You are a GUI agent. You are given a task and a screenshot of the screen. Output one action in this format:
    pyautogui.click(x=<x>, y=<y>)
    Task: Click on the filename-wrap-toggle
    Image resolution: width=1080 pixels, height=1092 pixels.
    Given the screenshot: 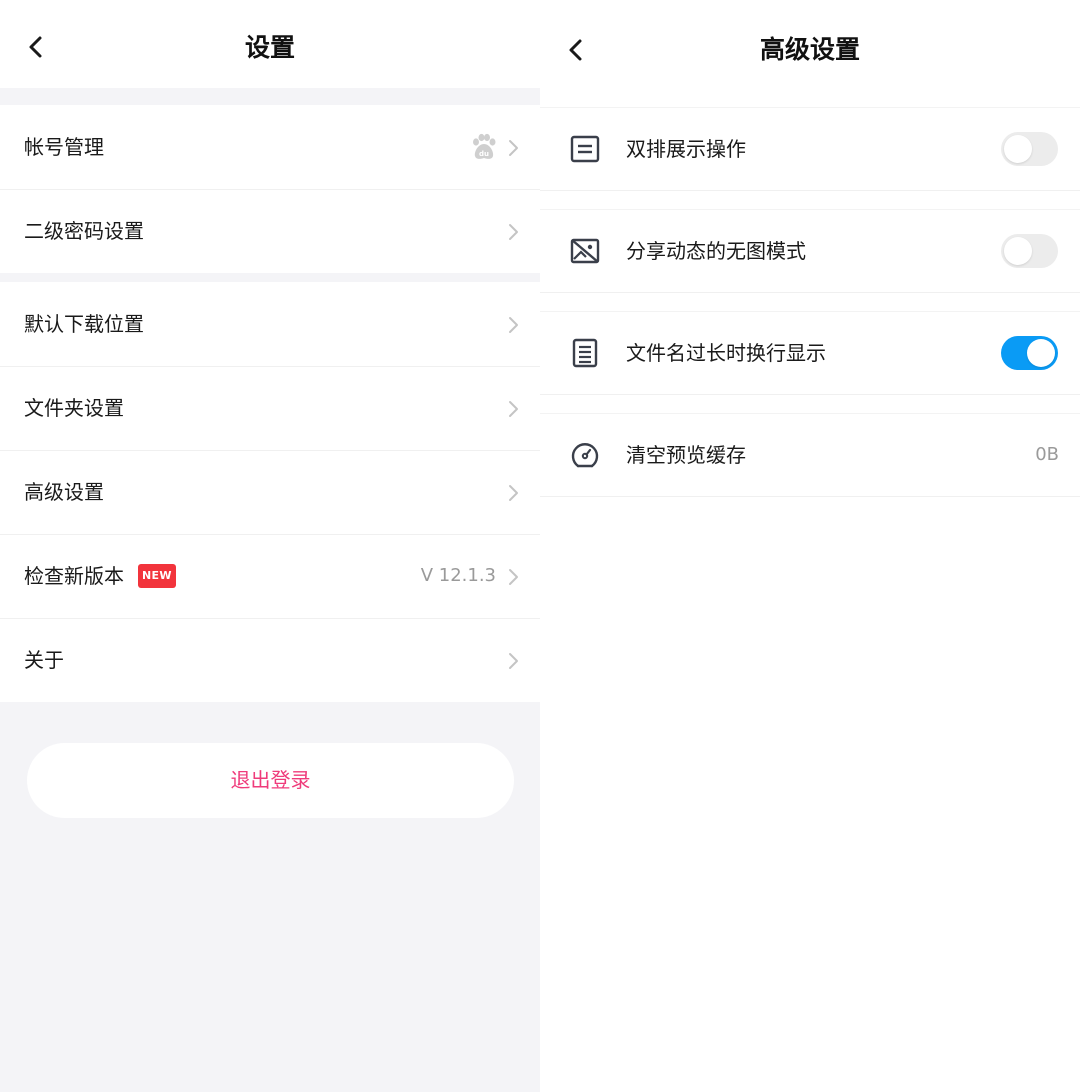 What is the action you would take?
    pyautogui.click(x=1029, y=353)
    